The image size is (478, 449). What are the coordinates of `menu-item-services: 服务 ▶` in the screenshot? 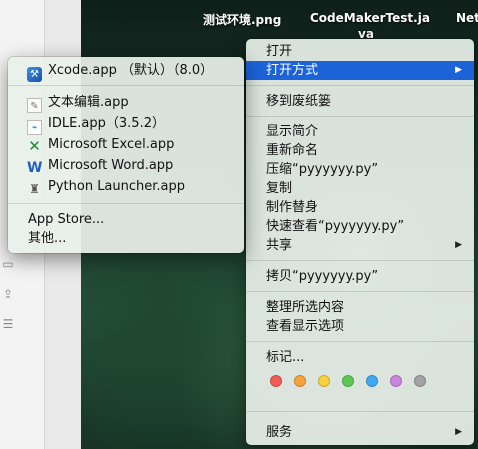 It's located at (360, 432).